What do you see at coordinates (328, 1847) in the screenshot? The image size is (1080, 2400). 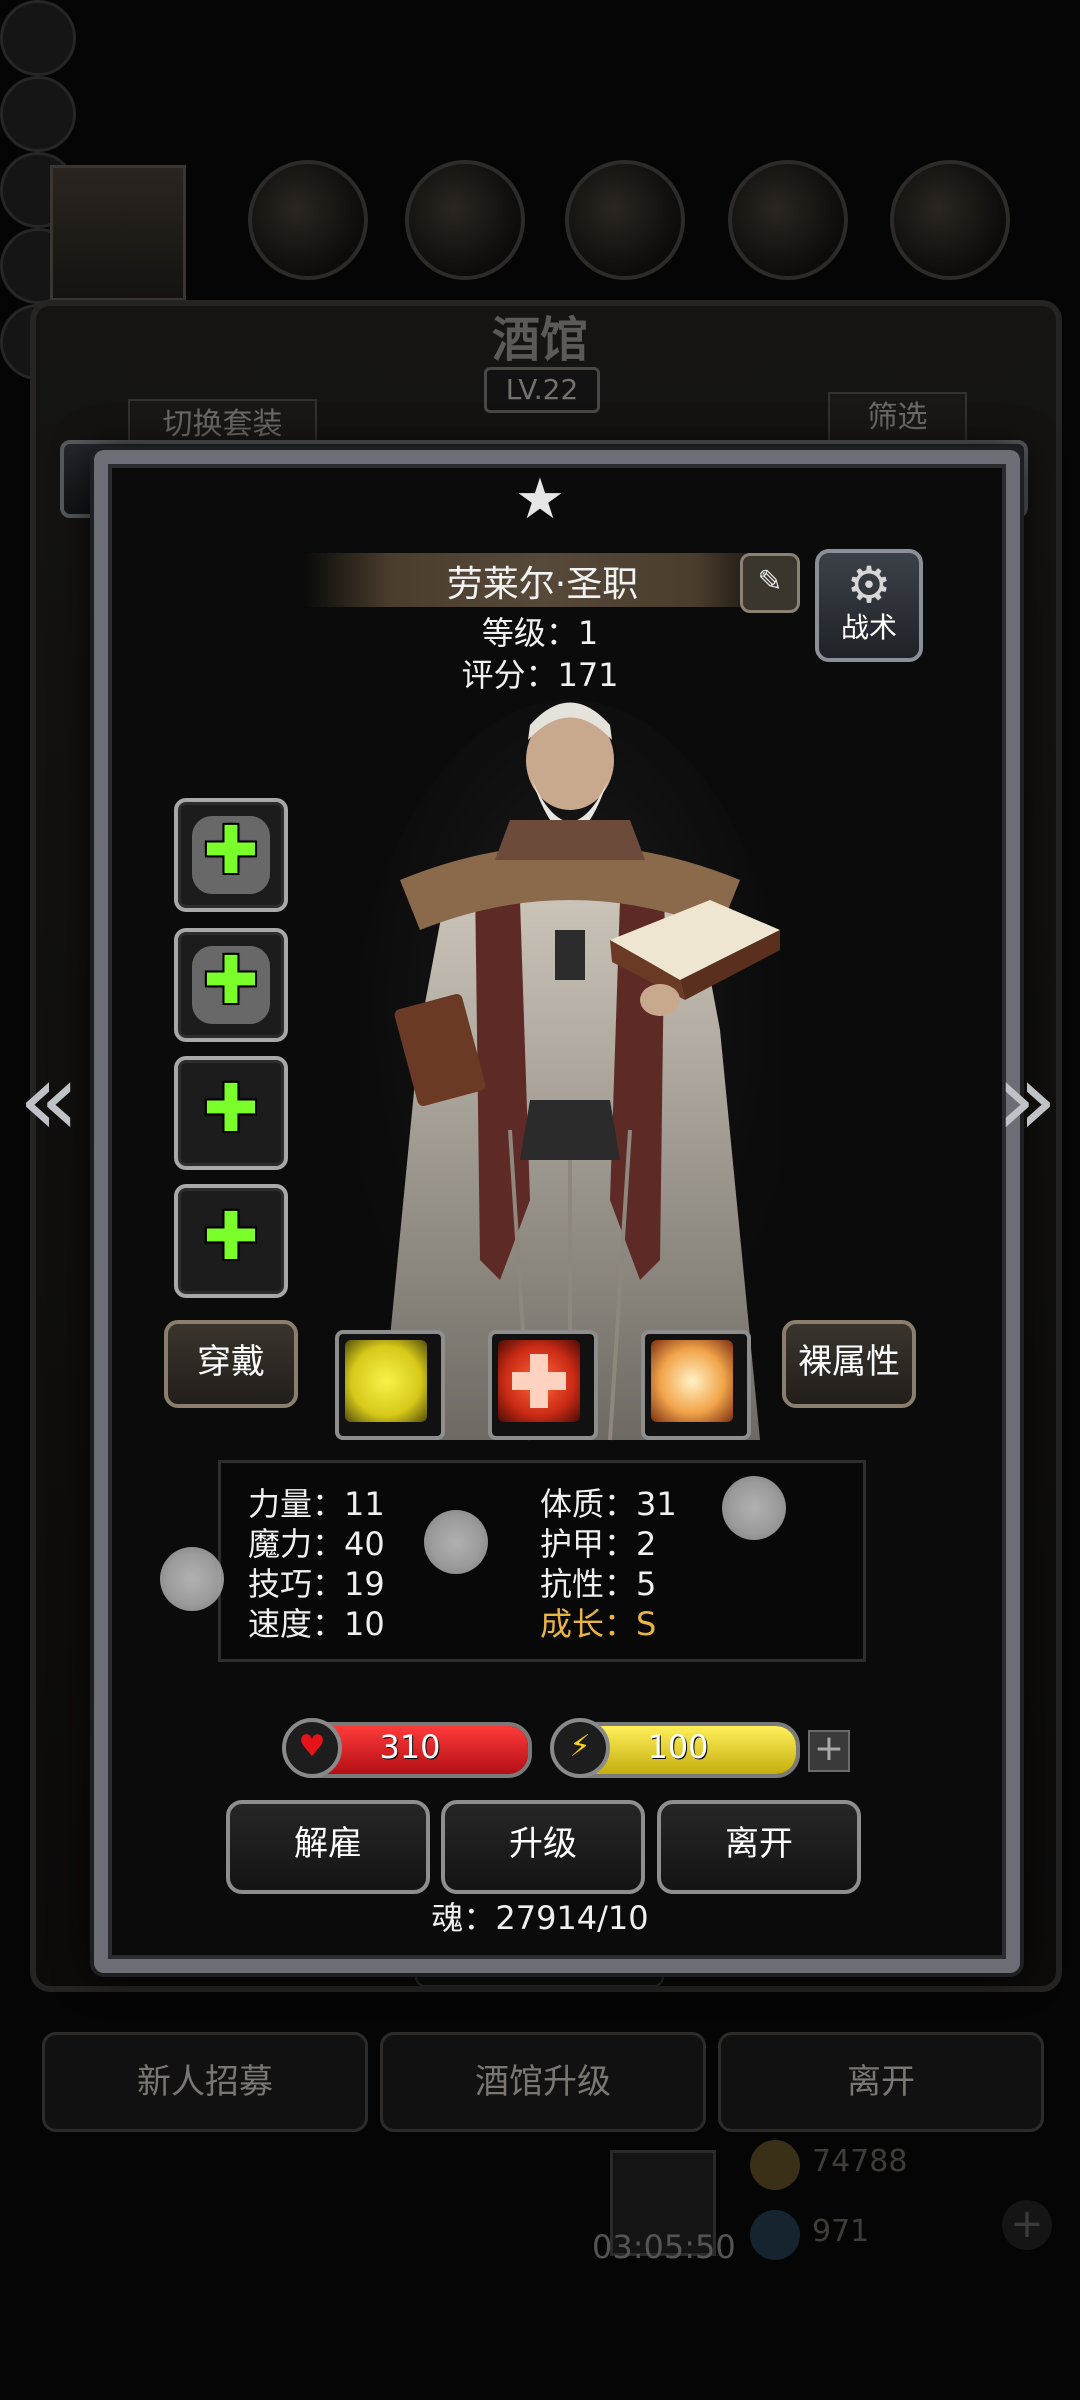 I see `dismiss-button: 解雇` at bounding box center [328, 1847].